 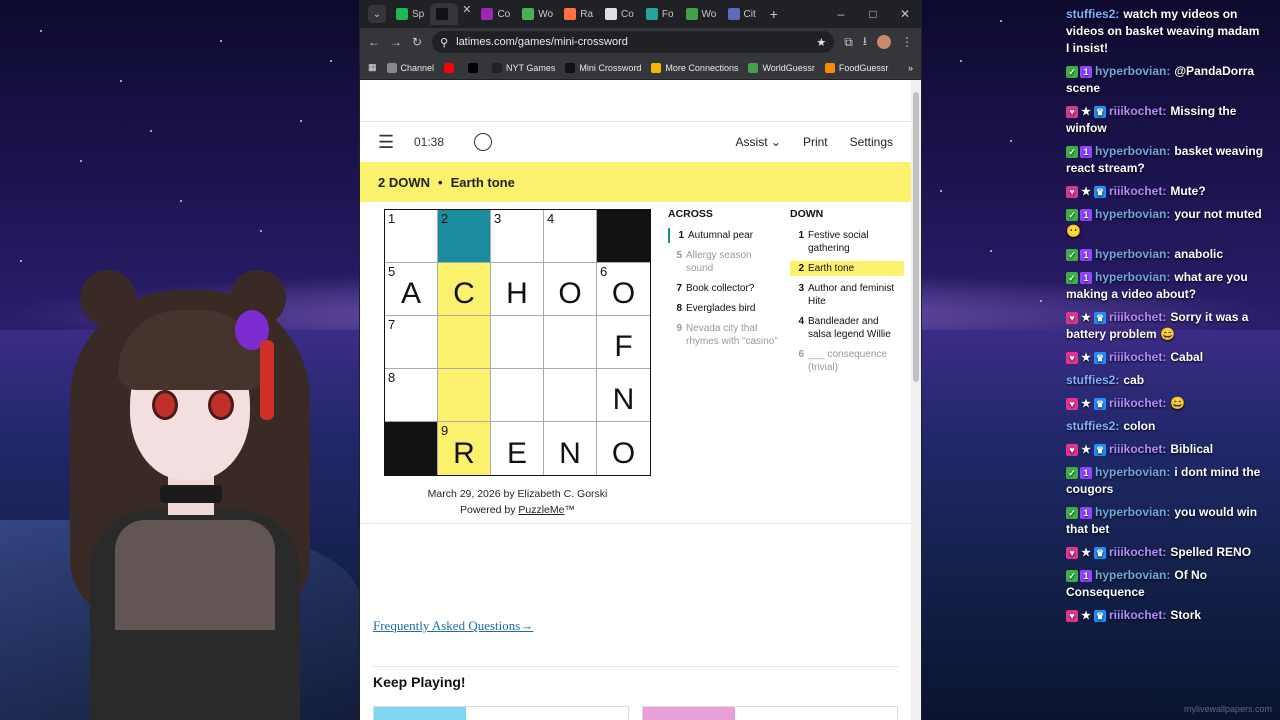 What do you see at coordinates (410, 14) in the screenshot?
I see `tab: Sp` at bounding box center [410, 14].